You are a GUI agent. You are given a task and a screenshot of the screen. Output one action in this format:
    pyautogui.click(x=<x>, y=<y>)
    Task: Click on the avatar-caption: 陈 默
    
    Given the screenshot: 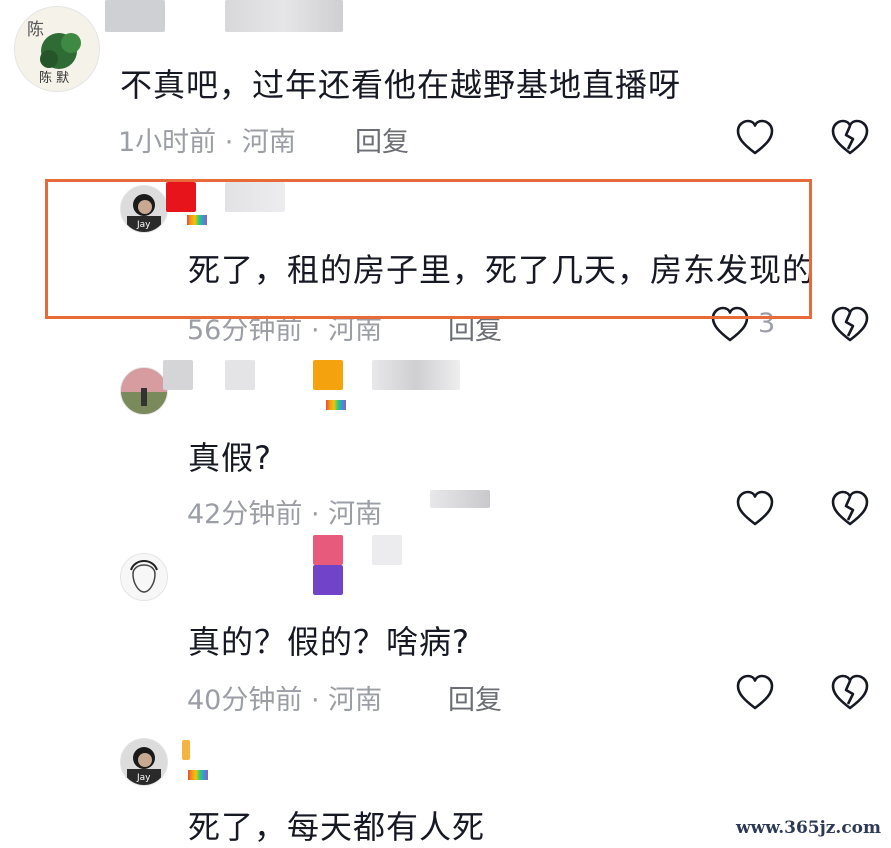 What is the action you would take?
    pyautogui.click(x=54, y=78)
    